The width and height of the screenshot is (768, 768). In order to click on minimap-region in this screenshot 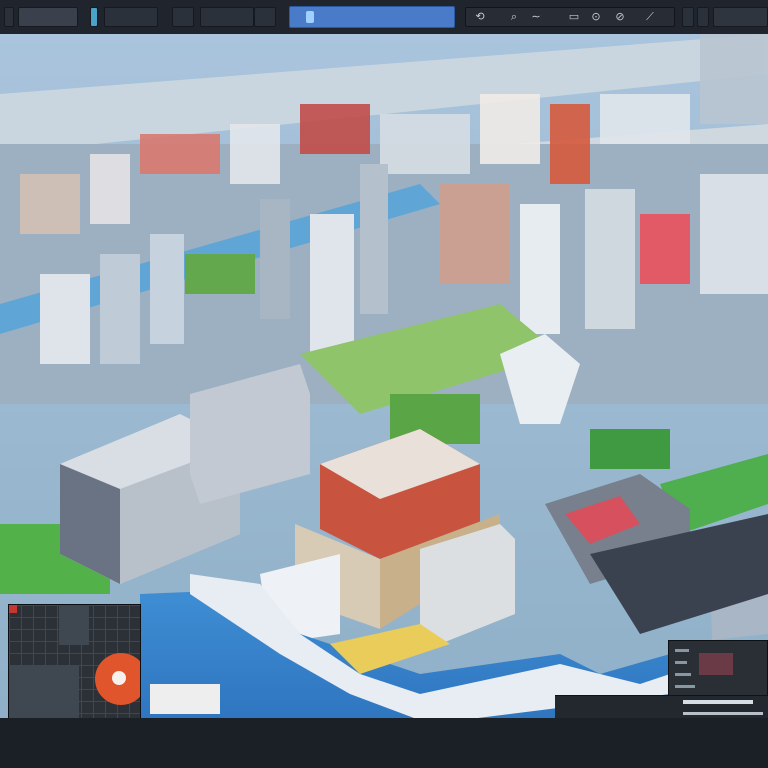, I will do `click(74, 625)`.